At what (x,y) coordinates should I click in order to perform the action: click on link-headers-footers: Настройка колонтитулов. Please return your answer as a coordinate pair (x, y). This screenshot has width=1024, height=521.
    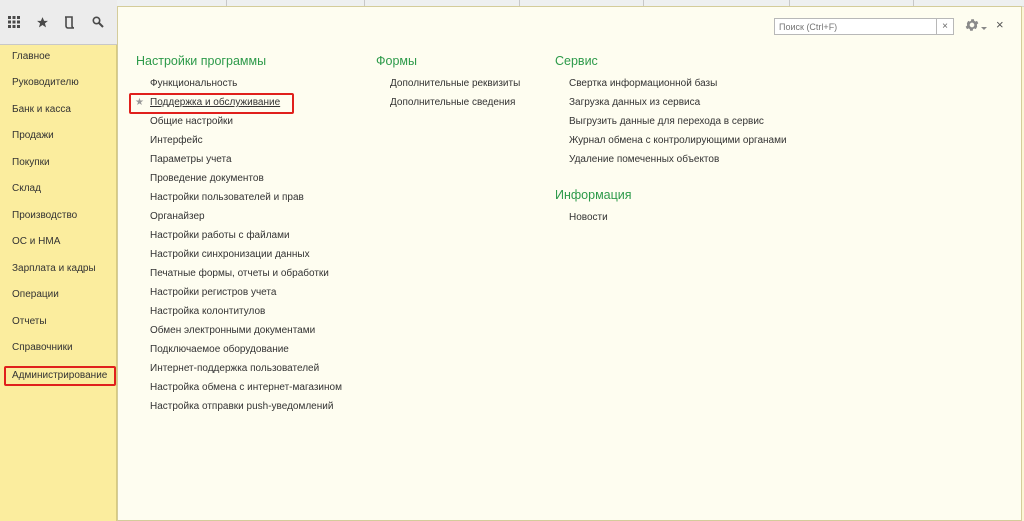
    Looking at the image, I should click on (207, 312).